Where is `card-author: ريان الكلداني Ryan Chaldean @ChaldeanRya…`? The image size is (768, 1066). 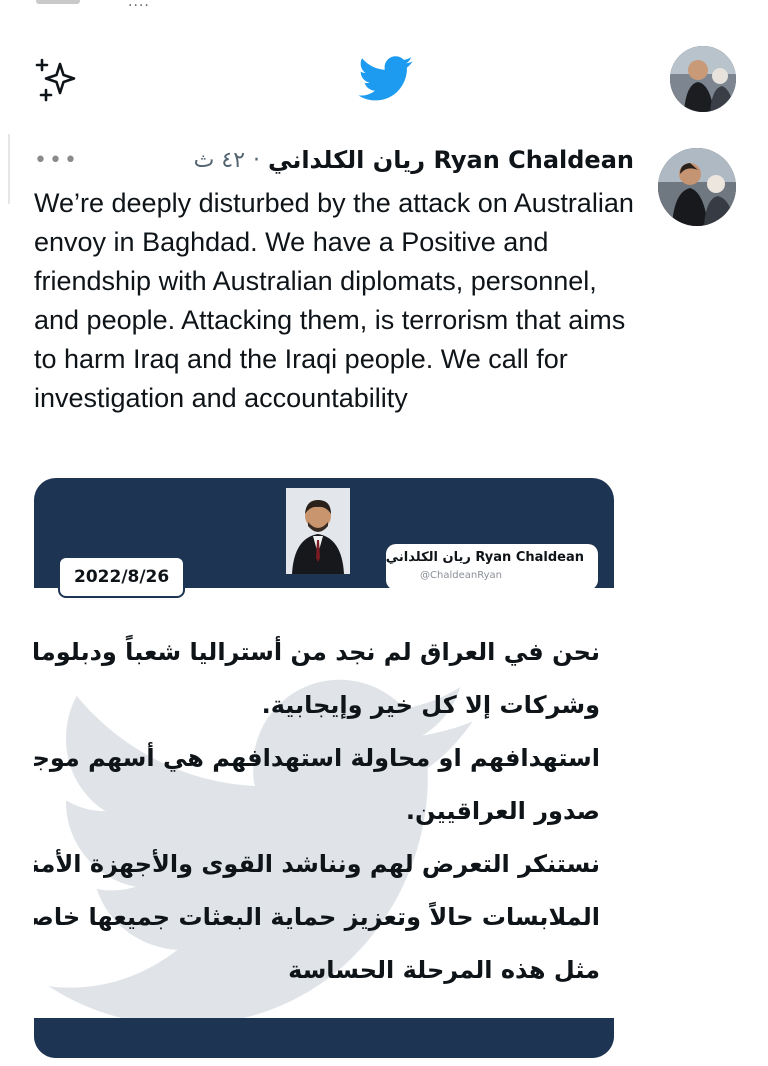
card-author: ريان الكلداني Ryan Chaldean @ChaldeanRya… is located at coordinates (492, 567).